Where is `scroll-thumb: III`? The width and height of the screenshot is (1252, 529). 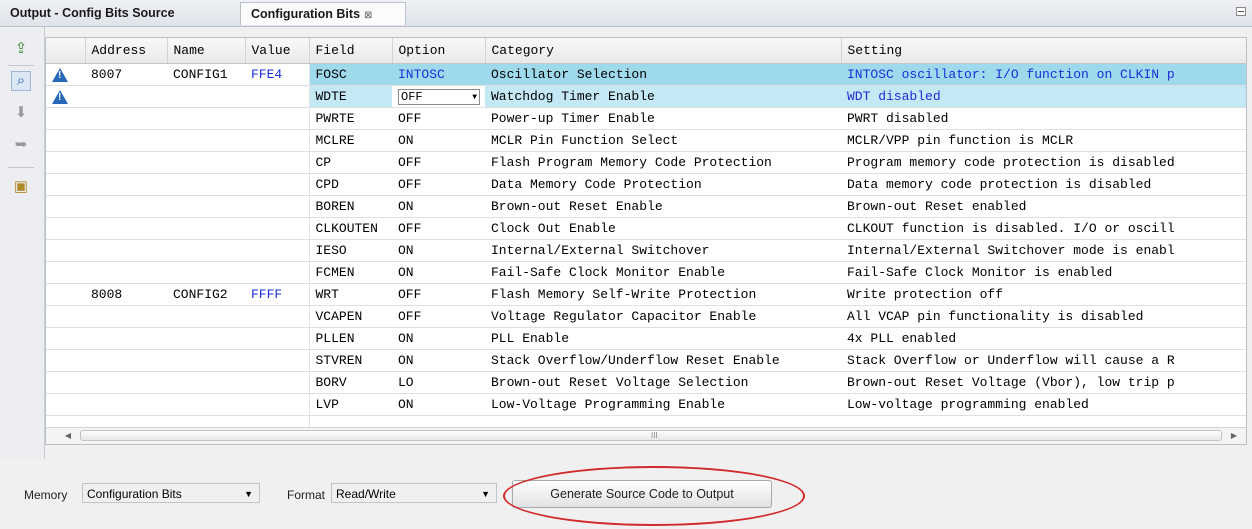 scroll-thumb: III is located at coordinates (651, 435).